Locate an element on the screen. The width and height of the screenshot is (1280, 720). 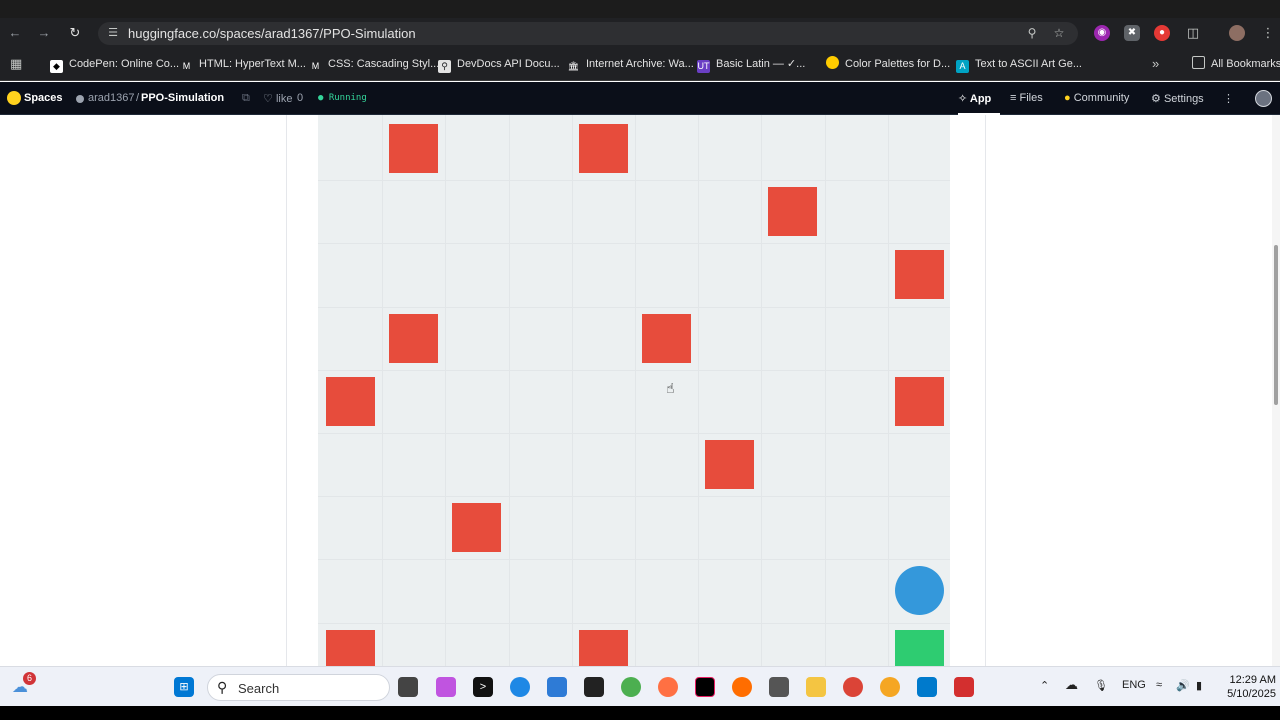
blender-icon is located at coordinates (890, 687).